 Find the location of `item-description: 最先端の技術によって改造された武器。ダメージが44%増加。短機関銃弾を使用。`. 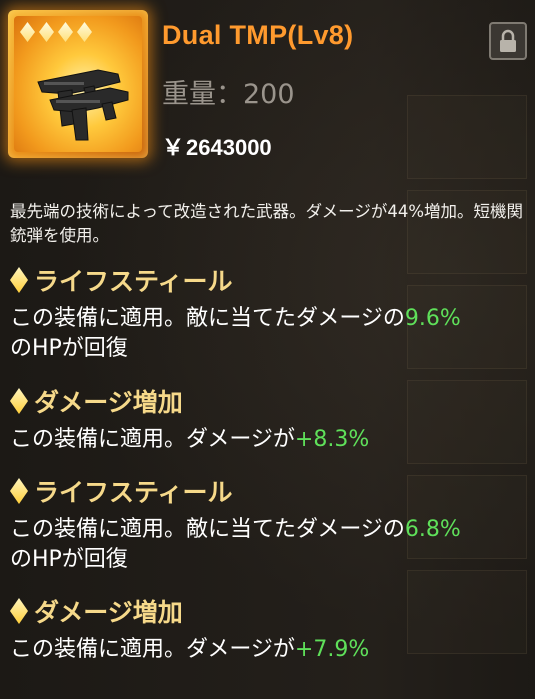

item-description: 最先端の技術によって改造された武器。ダメージが44%増加。短機関銃弾を使用。 is located at coordinates (267, 223).